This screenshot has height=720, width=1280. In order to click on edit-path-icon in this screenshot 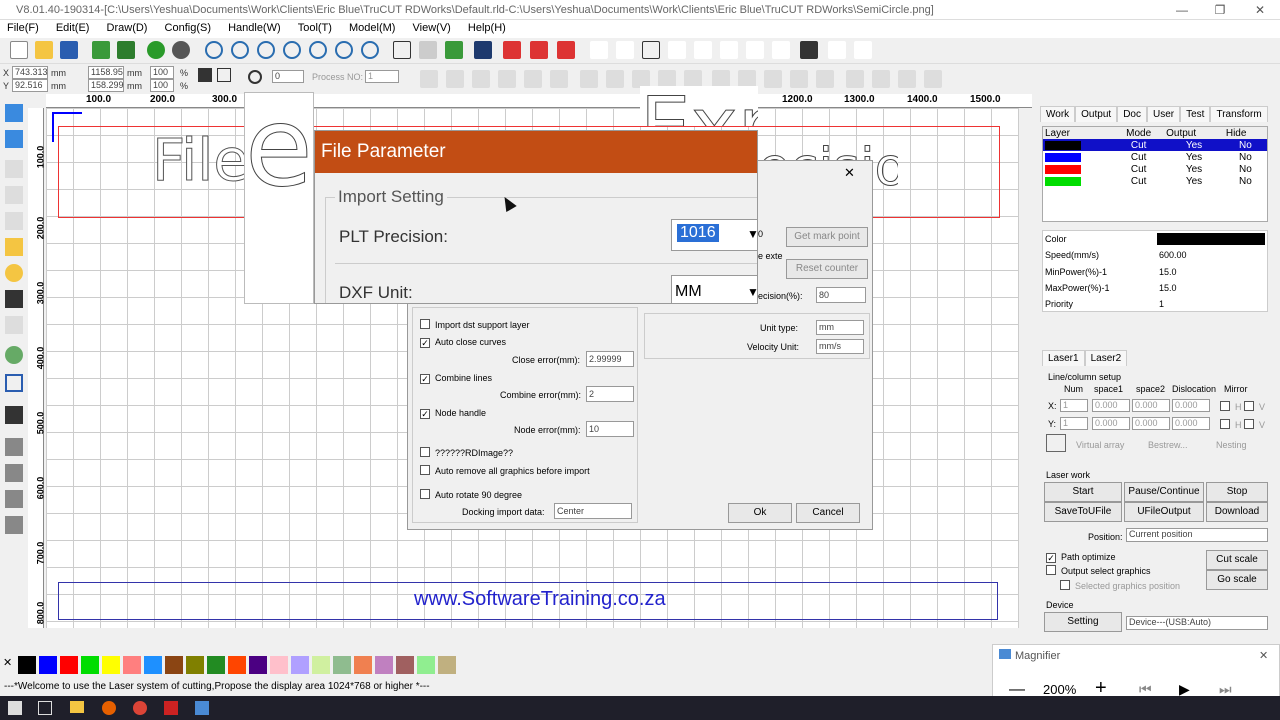, I will do `click(454, 50)`.